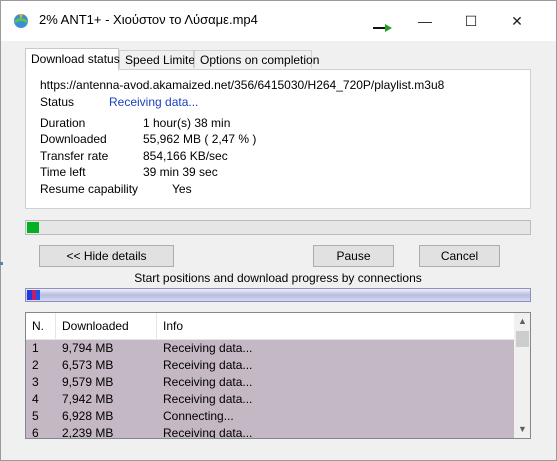 The width and height of the screenshot is (557, 461). Describe the element at coordinates (35, 382) in the screenshot. I see `row-number: 3` at that location.